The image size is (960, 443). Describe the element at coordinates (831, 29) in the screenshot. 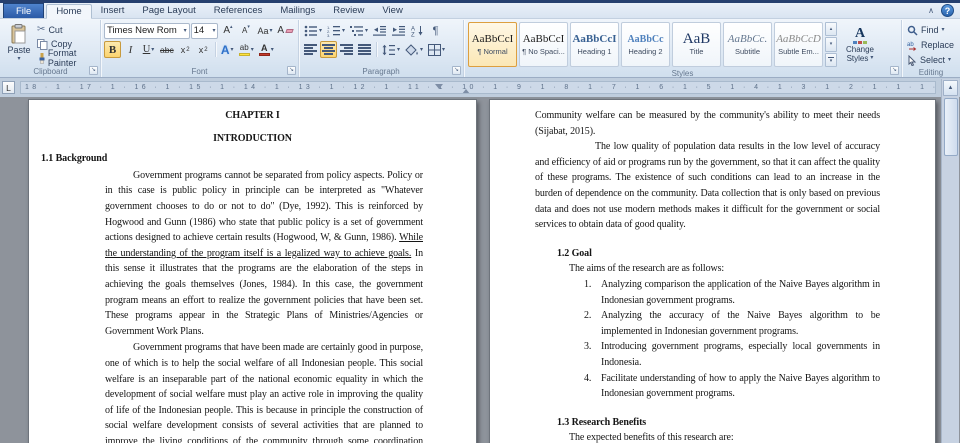

I see `styles-scroll-up-button: ▴` at that location.